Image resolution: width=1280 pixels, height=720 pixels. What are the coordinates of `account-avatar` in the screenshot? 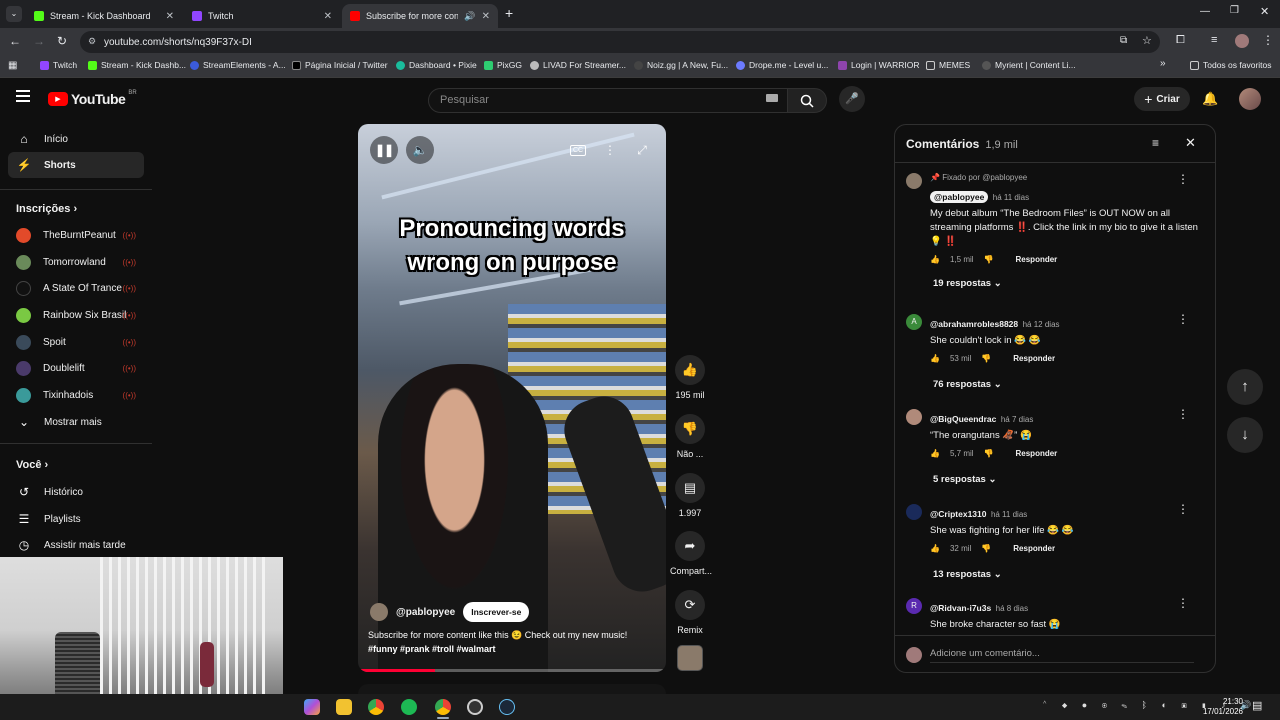 It's located at (1250, 99).